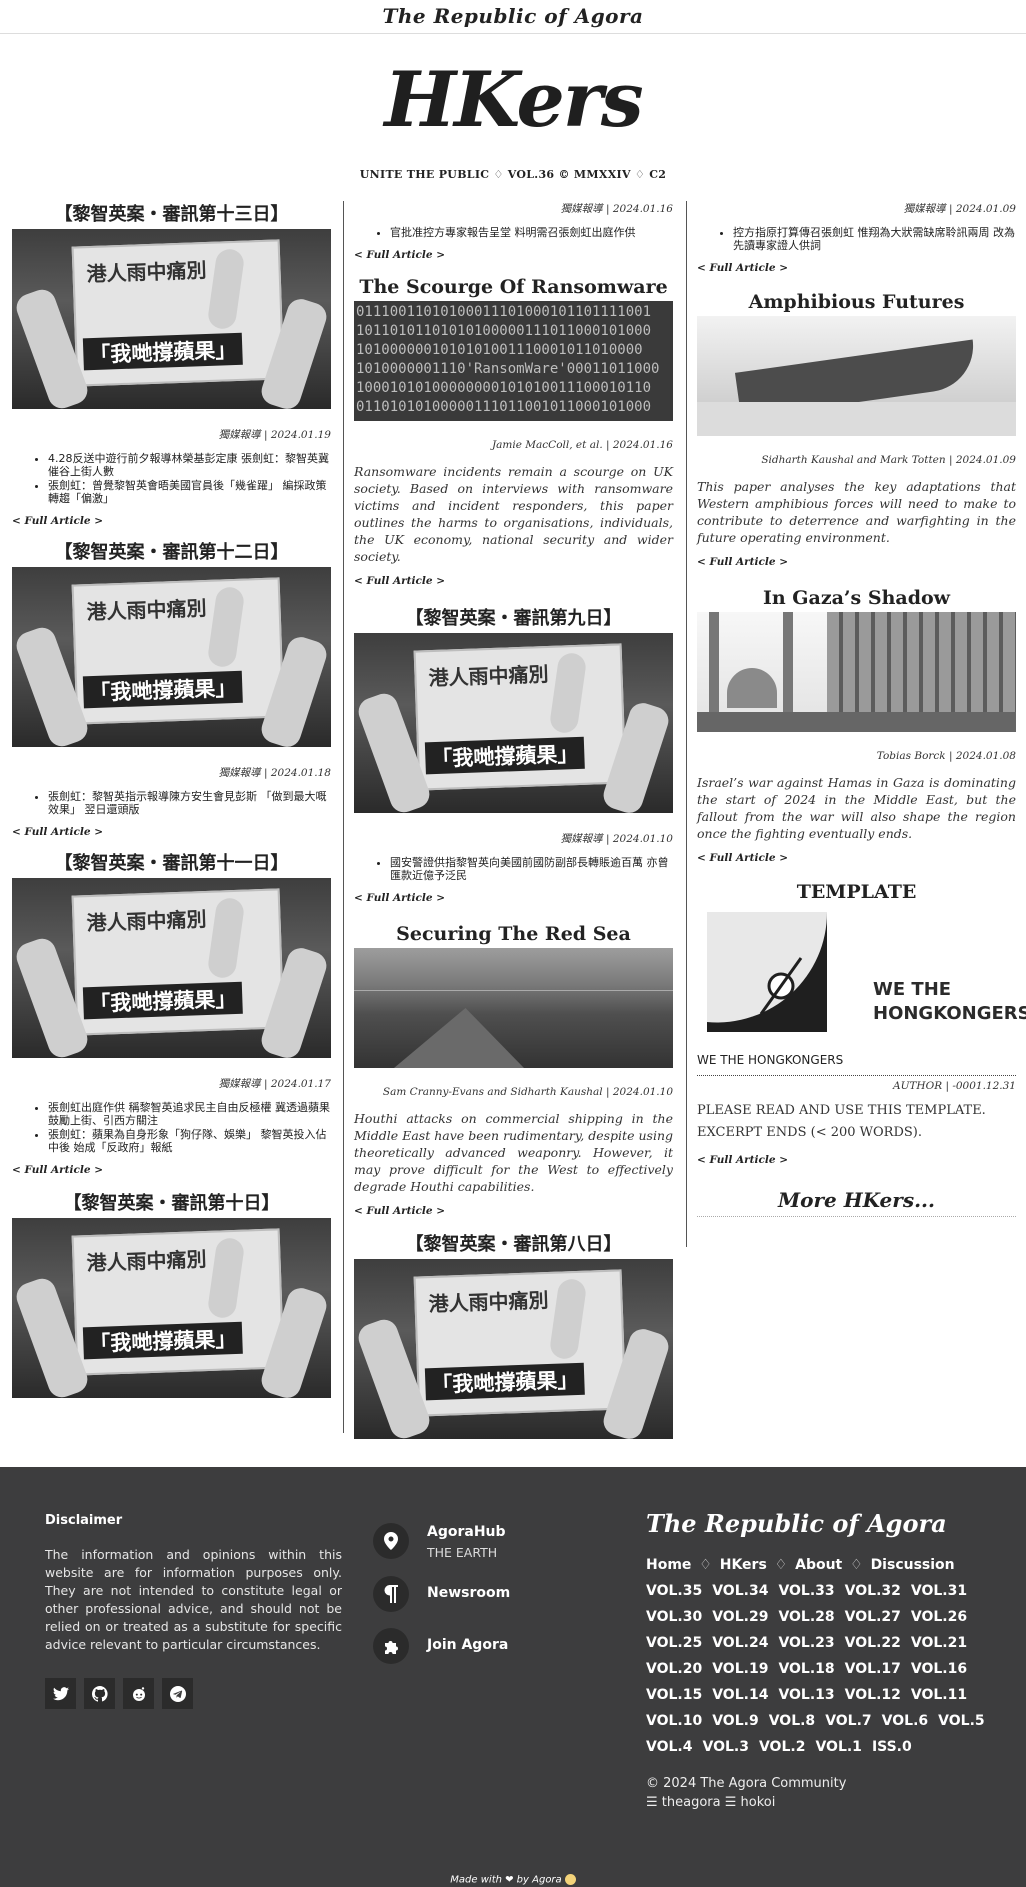 The image size is (1026, 1887). Describe the element at coordinates (735, 1721) in the screenshot. I see `volume-link: VOL.9` at that location.